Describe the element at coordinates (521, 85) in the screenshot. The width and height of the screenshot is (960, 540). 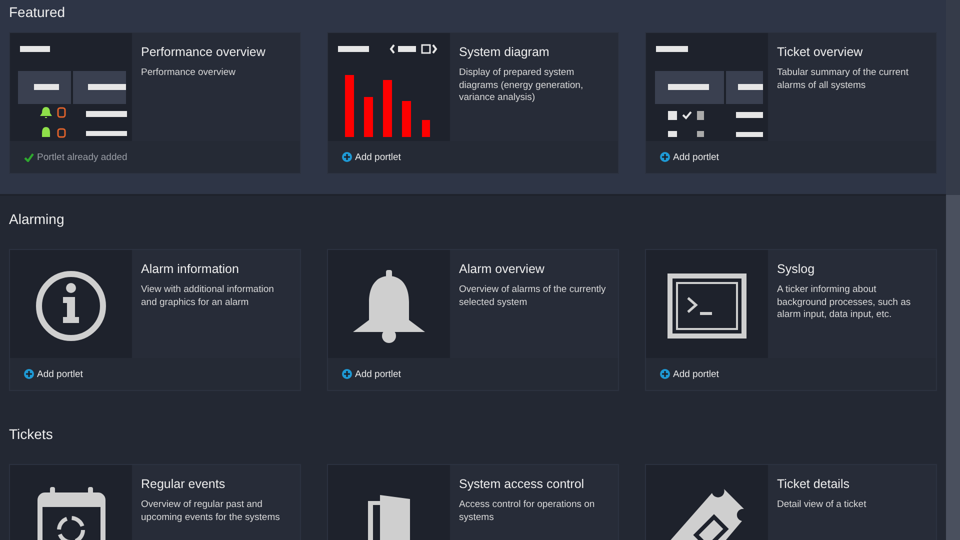
I see `card-description: Display of prepared system diagrams (energy generation, variance analysis)` at that location.